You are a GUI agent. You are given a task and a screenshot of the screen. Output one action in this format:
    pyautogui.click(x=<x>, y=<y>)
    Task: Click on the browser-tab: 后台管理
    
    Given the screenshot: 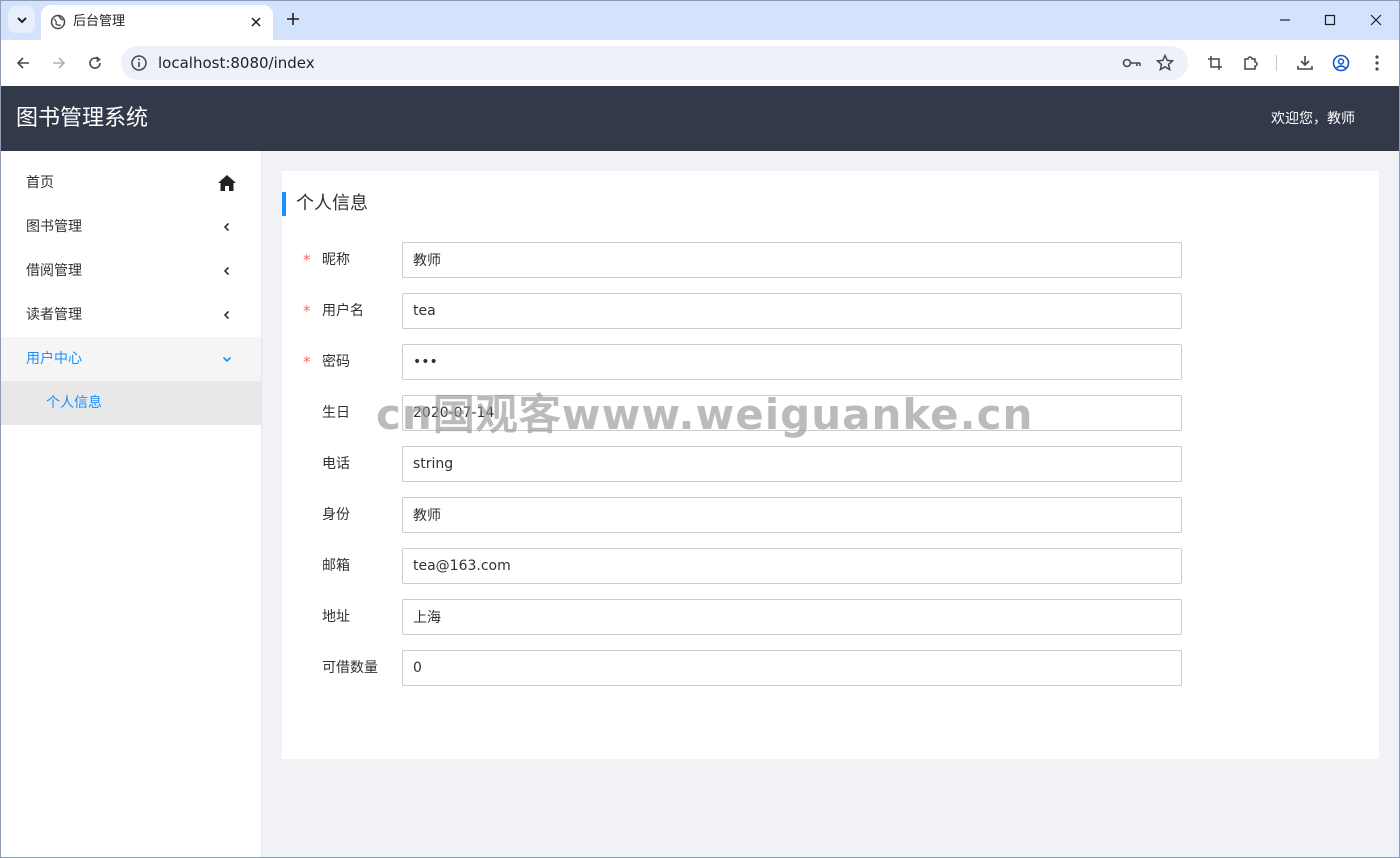 What is the action you would take?
    pyautogui.click(x=157, y=22)
    